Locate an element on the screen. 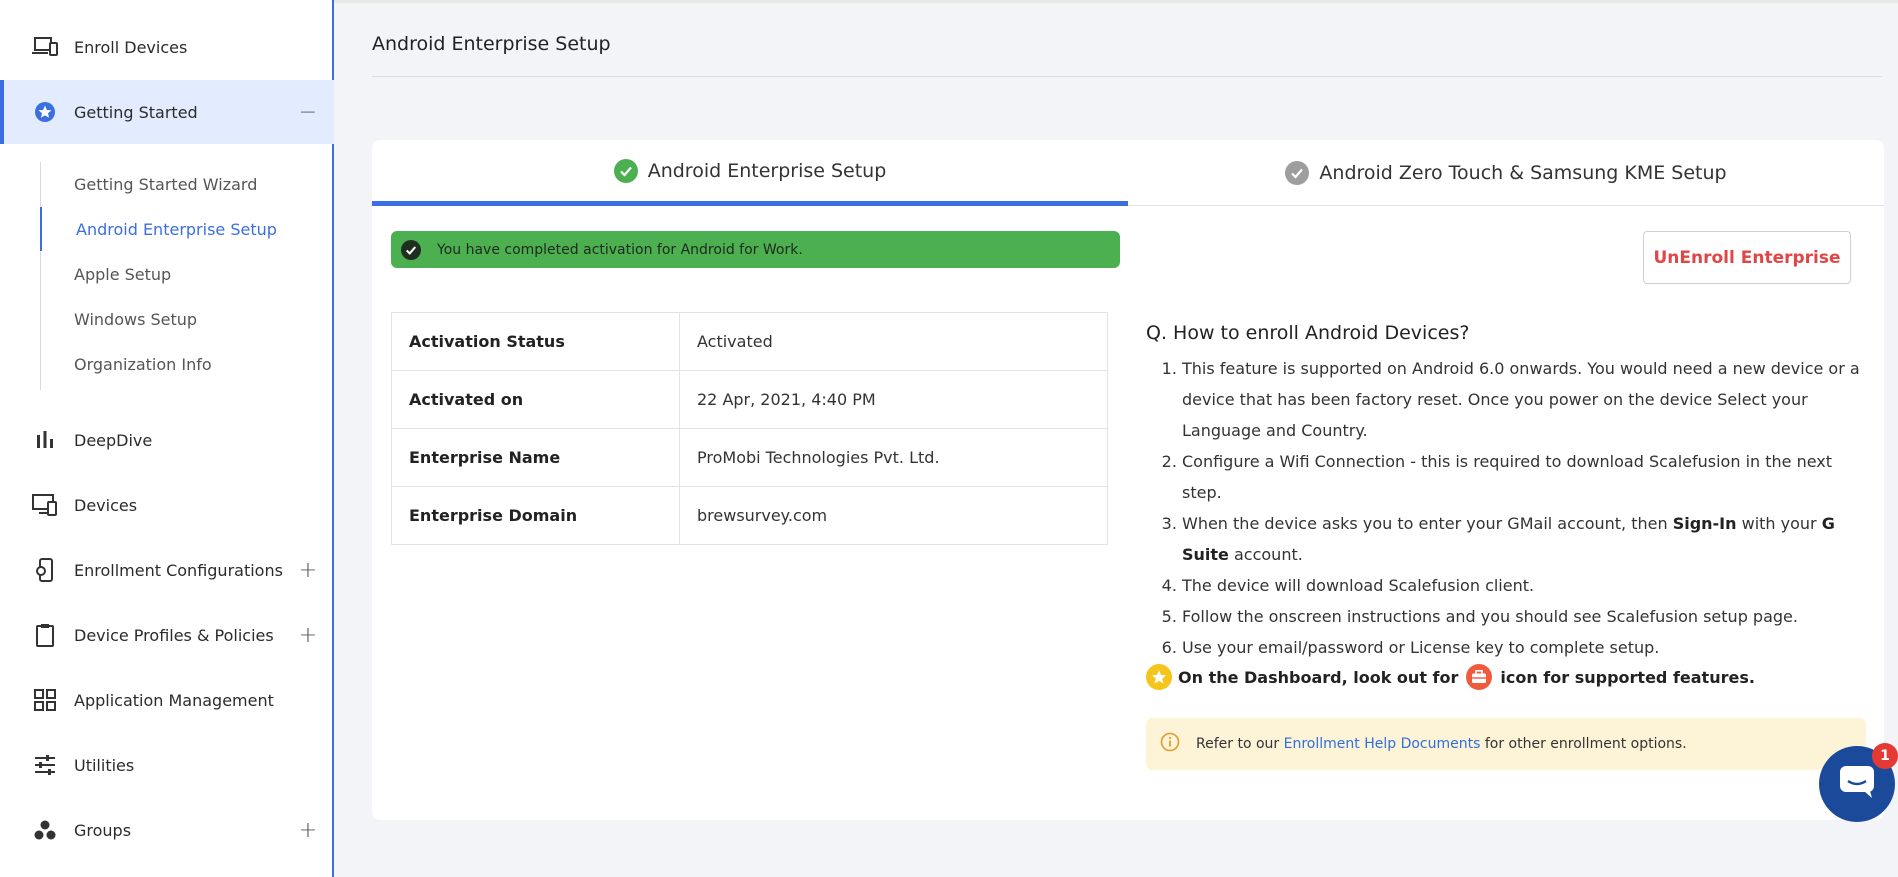  table-row: Activated on 22 Apr, 2021, 4:40 PM is located at coordinates (749, 399).